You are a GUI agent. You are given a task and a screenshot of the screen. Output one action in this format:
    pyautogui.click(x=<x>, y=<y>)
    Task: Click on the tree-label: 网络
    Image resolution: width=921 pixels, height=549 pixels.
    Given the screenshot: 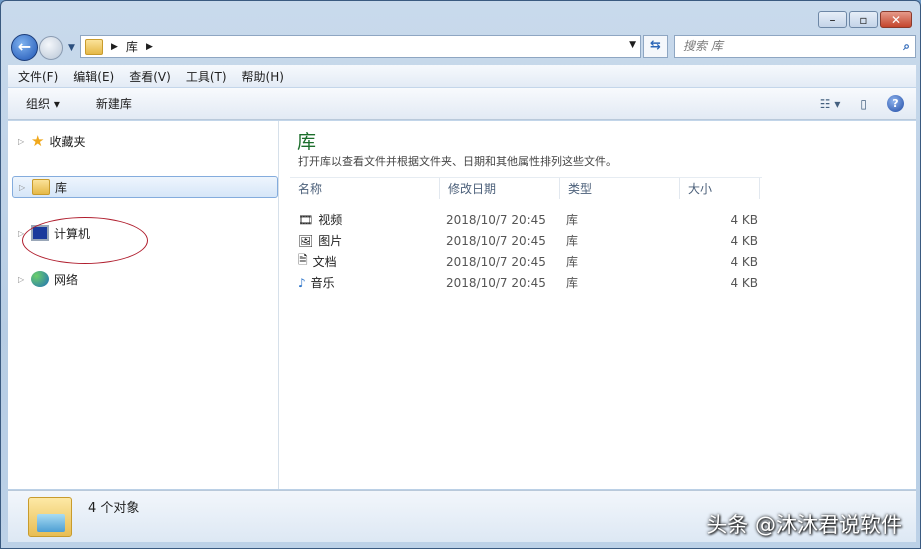 What is the action you would take?
    pyautogui.click(x=66, y=279)
    